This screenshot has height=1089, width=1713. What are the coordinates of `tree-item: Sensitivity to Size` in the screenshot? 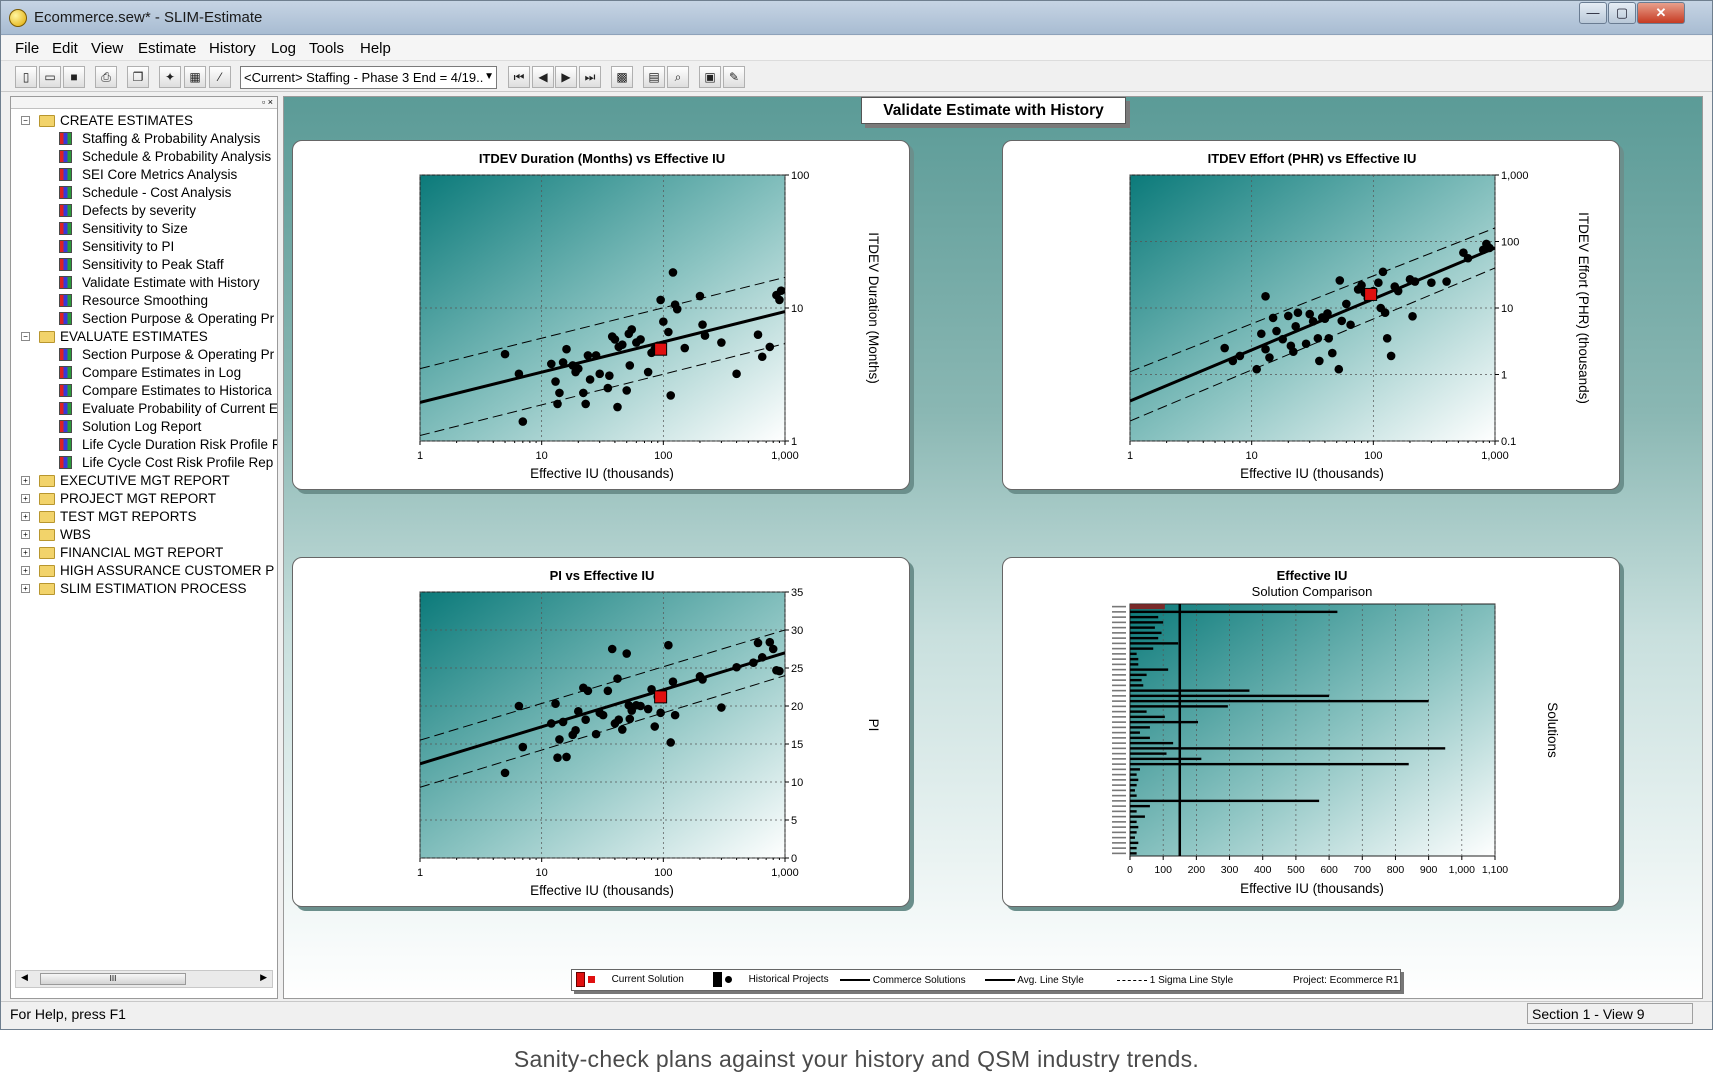 It's located at (144, 229).